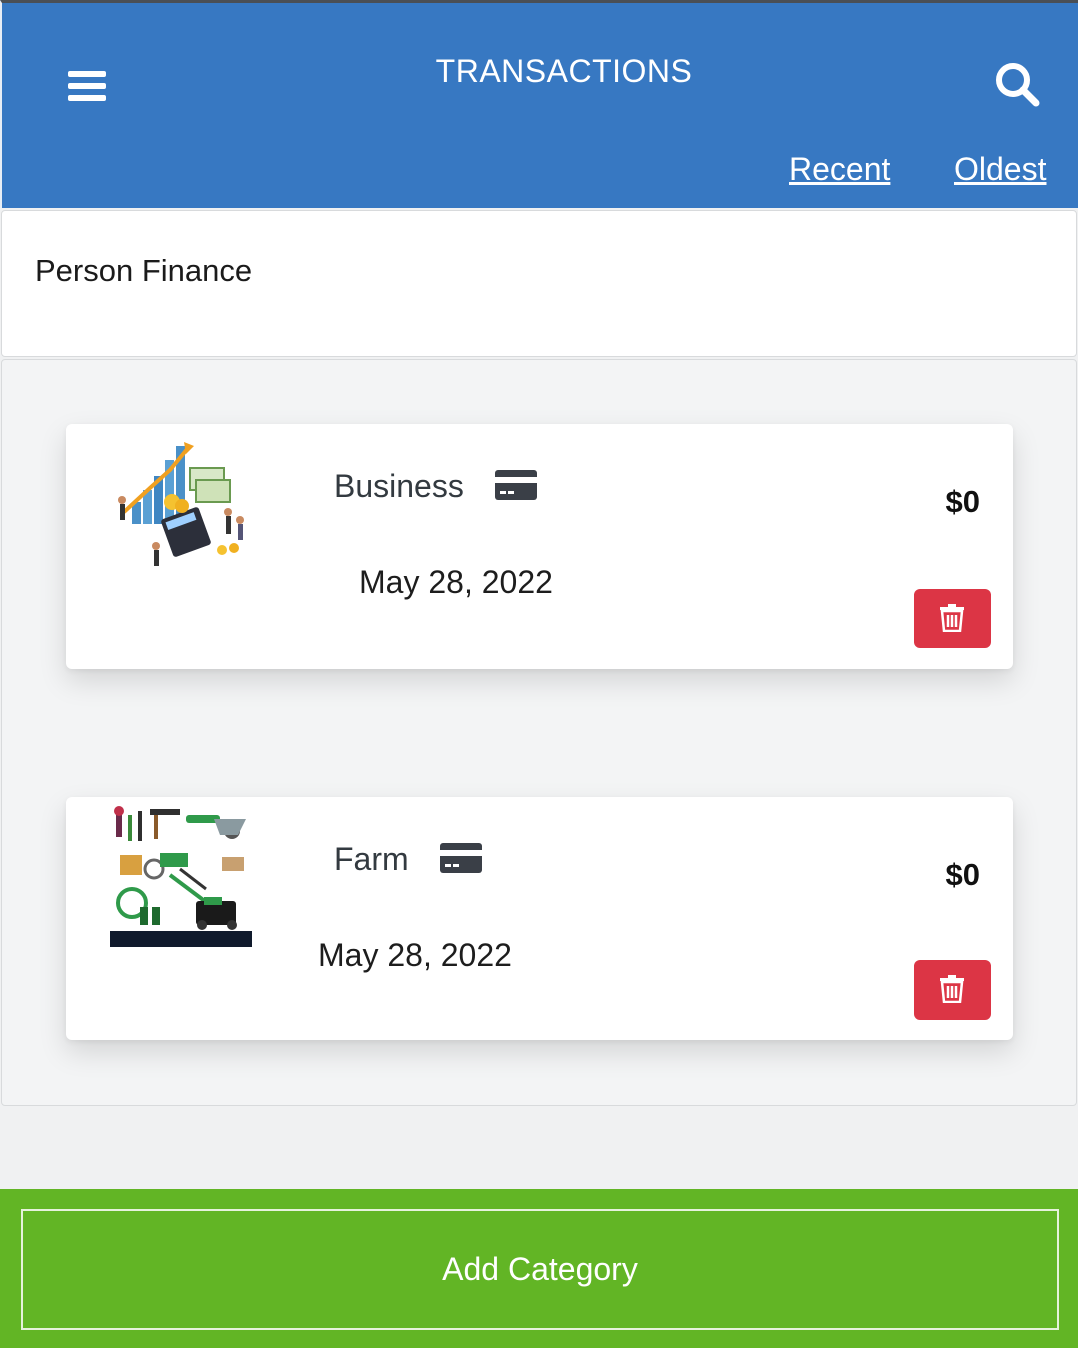 This screenshot has width=1078, height=1348. I want to click on finance-title: Person Finance, so click(144, 270).